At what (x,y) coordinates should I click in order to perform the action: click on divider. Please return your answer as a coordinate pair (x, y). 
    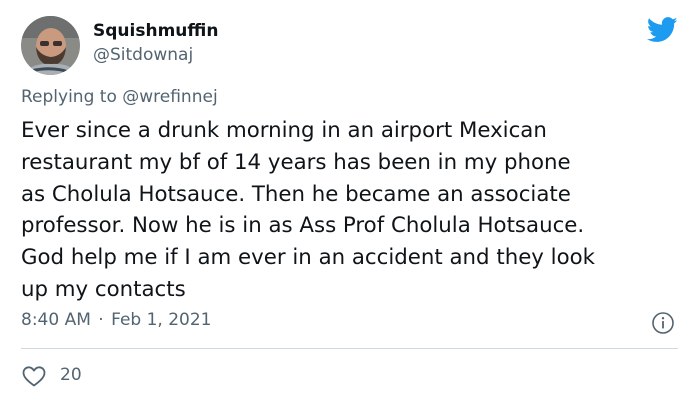
    Looking at the image, I should click on (349, 348).